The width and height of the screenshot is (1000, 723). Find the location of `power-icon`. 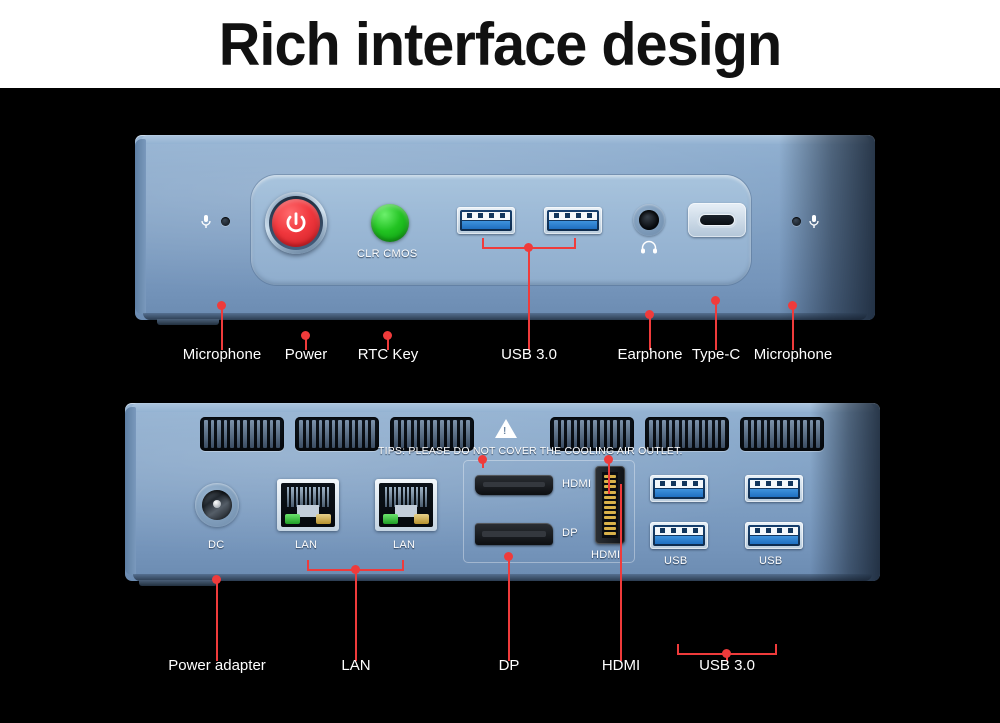

power-icon is located at coordinates (296, 222).